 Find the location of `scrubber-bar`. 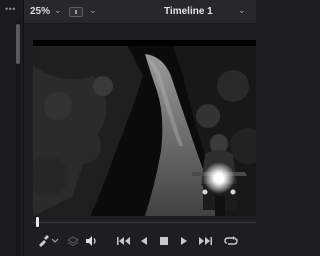

scrubber-bar is located at coordinates (140, 222).